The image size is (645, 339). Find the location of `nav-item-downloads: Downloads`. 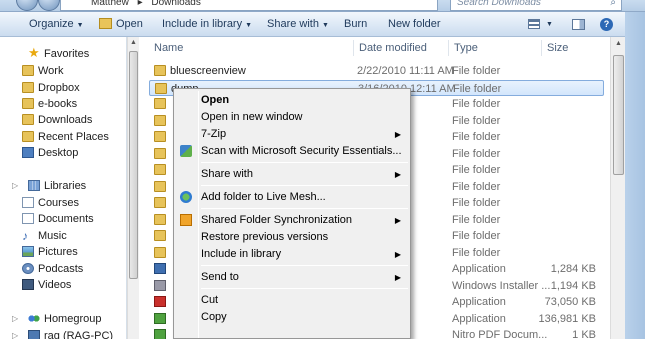

nav-item-downloads: Downloads is located at coordinates (57, 120).